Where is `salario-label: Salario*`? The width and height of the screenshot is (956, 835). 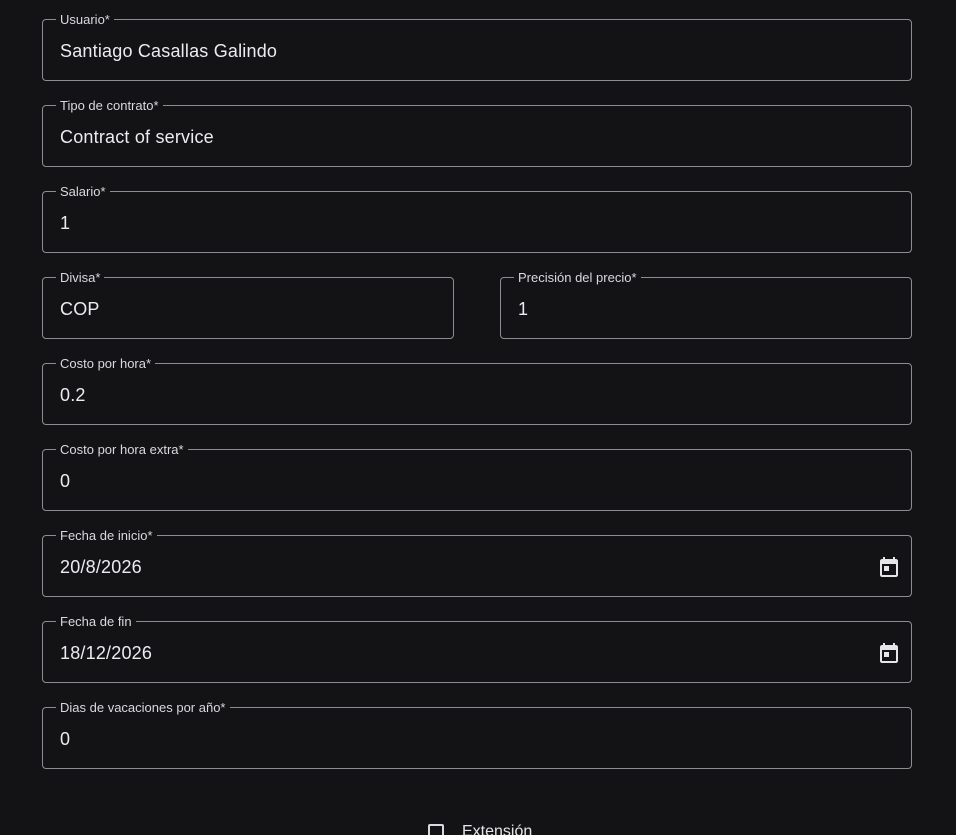 salario-label: Salario* is located at coordinates (83, 191).